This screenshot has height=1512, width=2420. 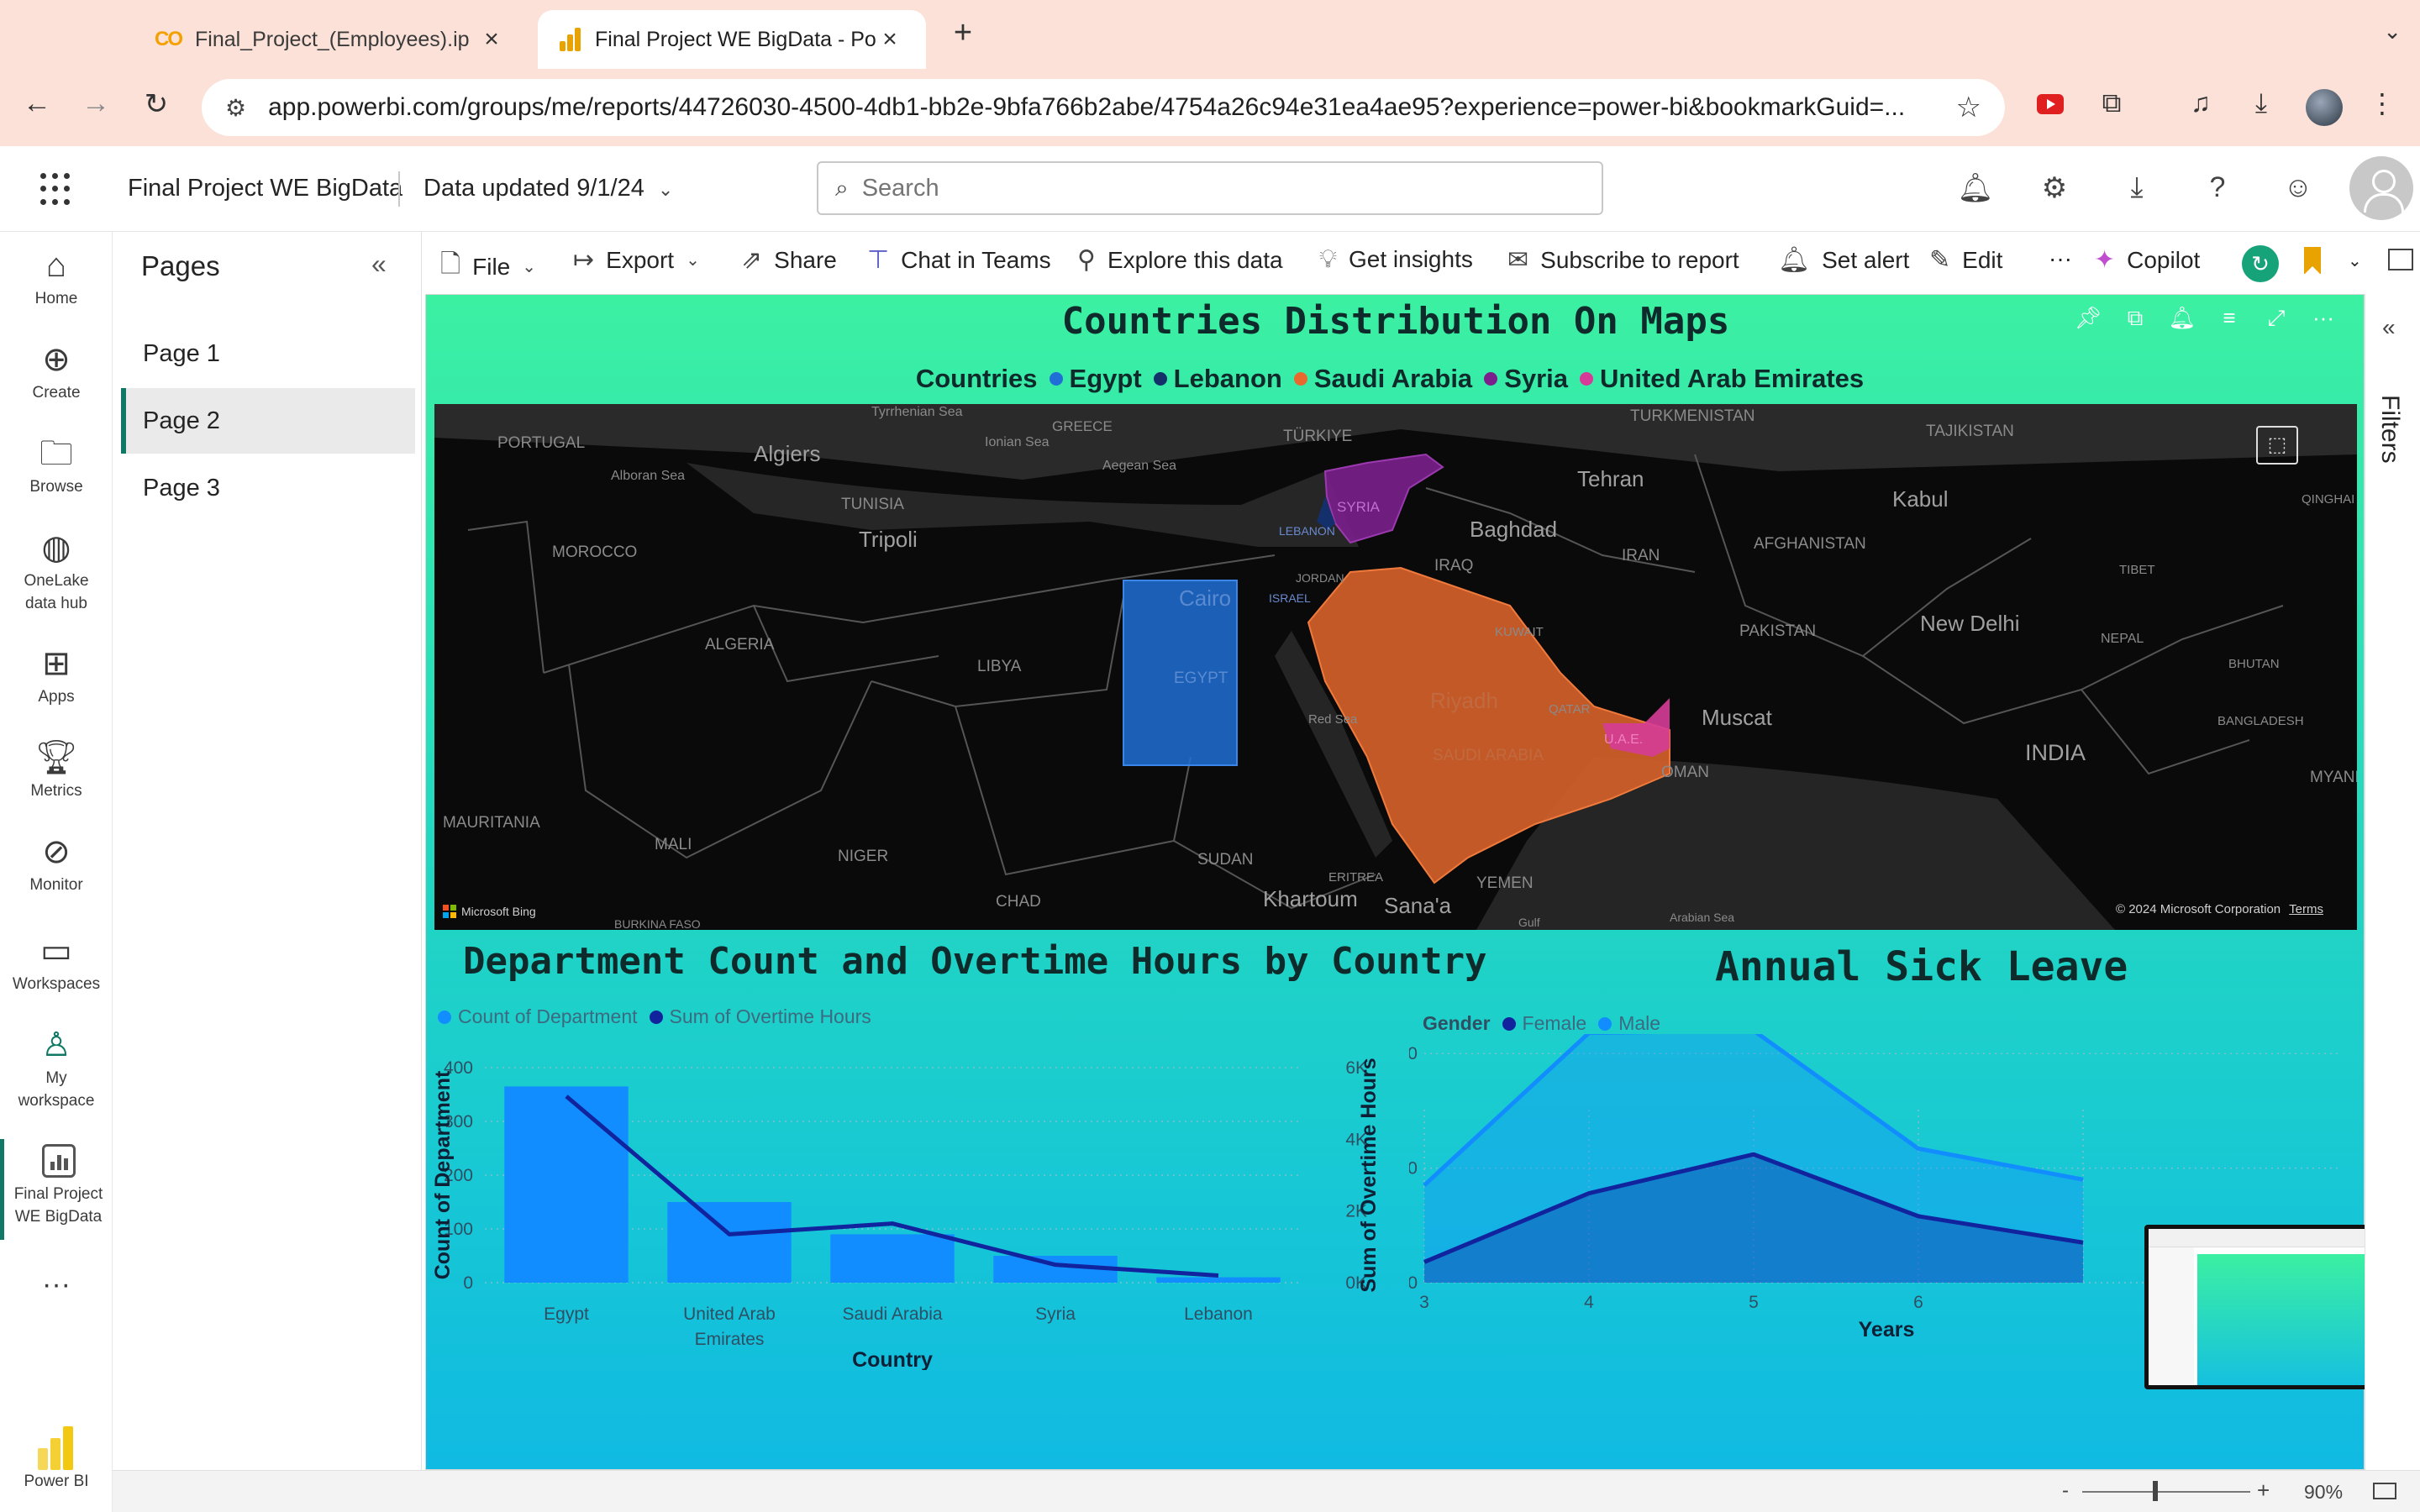 What do you see at coordinates (2385, 1491) in the screenshot?
I see `fit-to-page-icon` at bounding box center [2385, 1491].